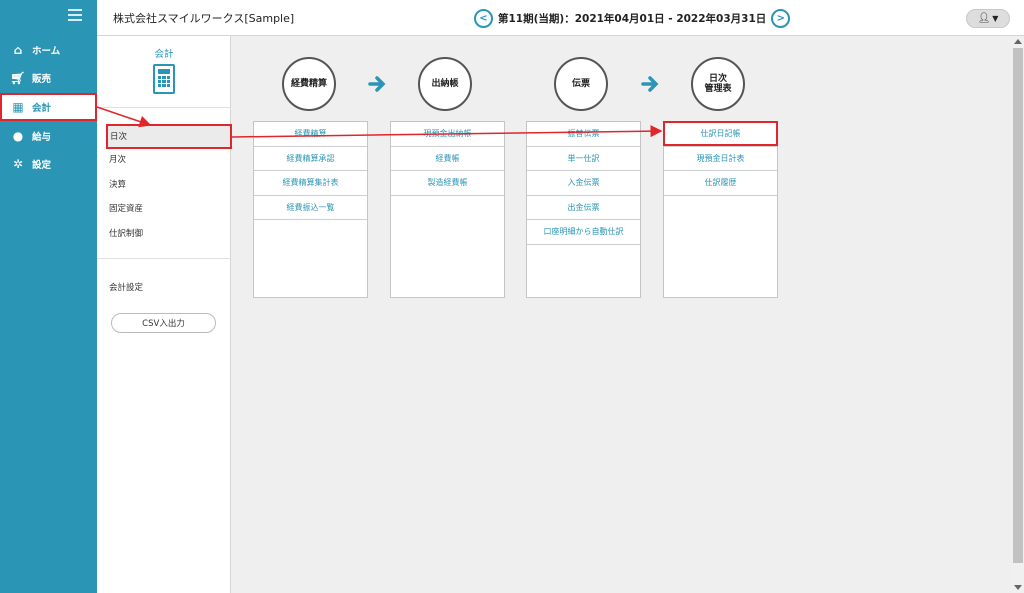 This screenshot has width=1024, height=593. I want to click on subnav-item-monthly: 月次, so click(117, 159).